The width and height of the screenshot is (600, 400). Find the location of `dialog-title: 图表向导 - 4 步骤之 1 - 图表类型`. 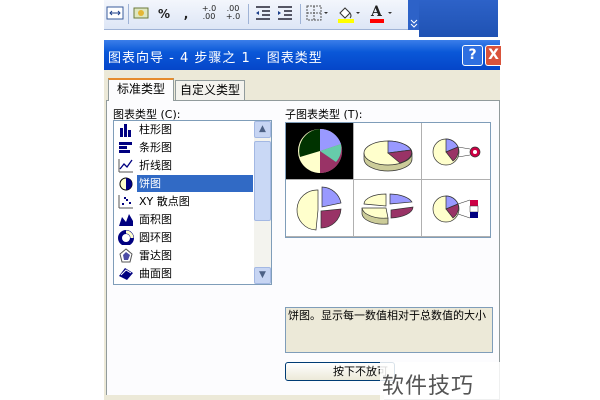

dialog-title: 图表向导 - 4 步骤之 1 - 图表类型 is located at coordinates (215, 58).